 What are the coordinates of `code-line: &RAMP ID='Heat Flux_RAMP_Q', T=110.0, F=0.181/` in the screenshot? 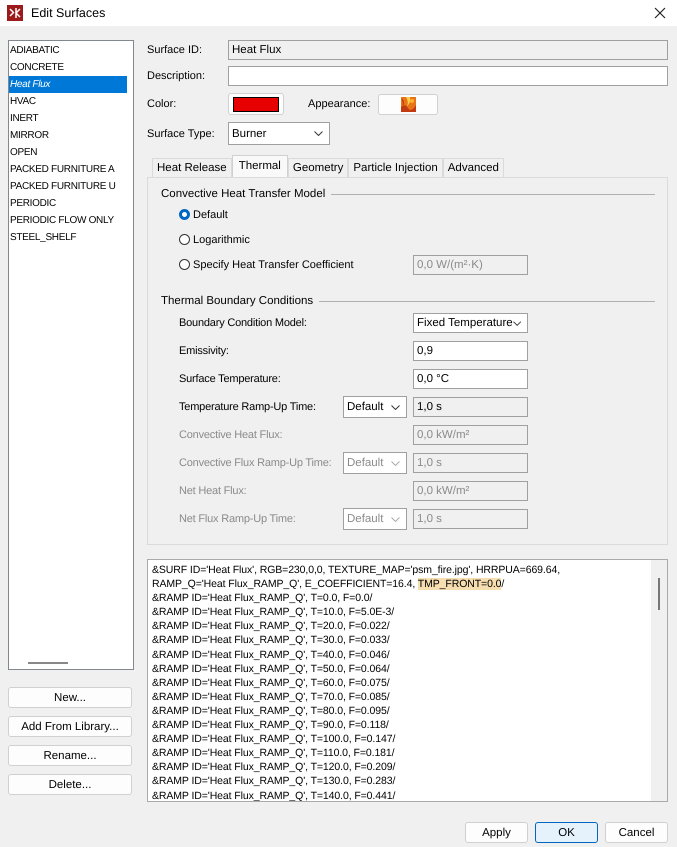 It's located at (274, 753).